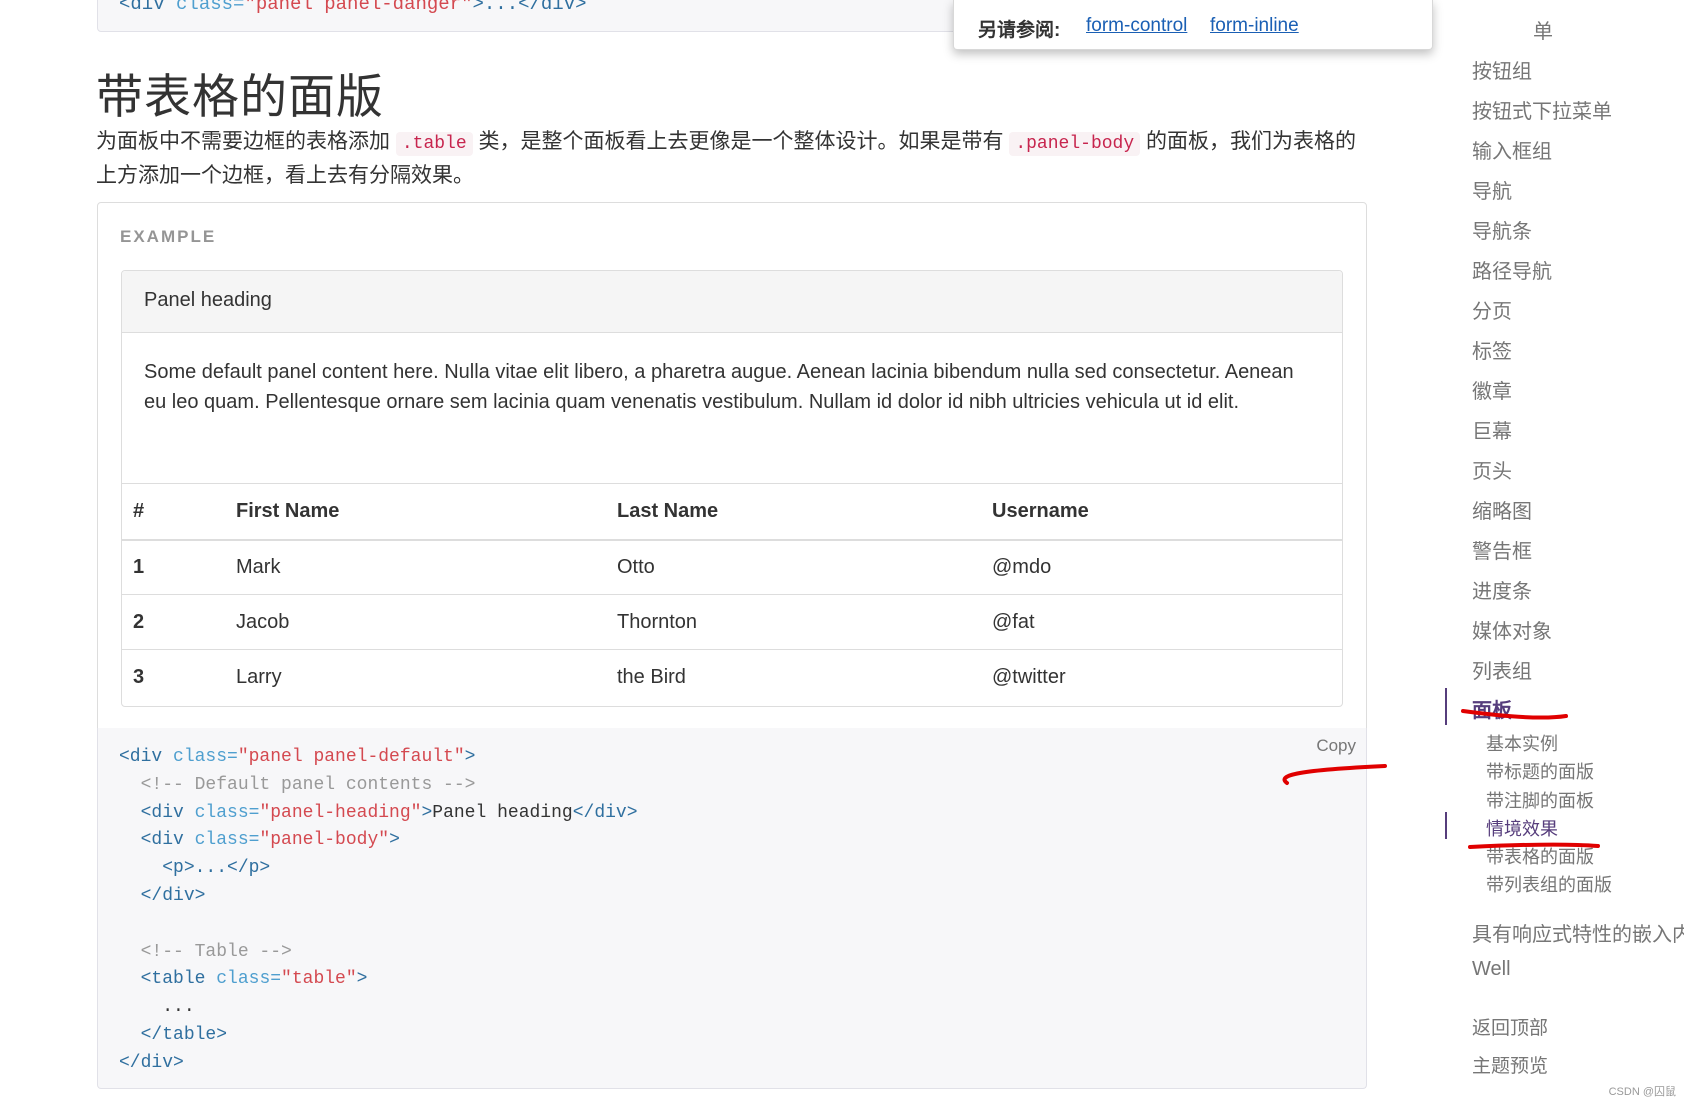  I want to click on section-title: 带表格的面版, so click(240, 96).